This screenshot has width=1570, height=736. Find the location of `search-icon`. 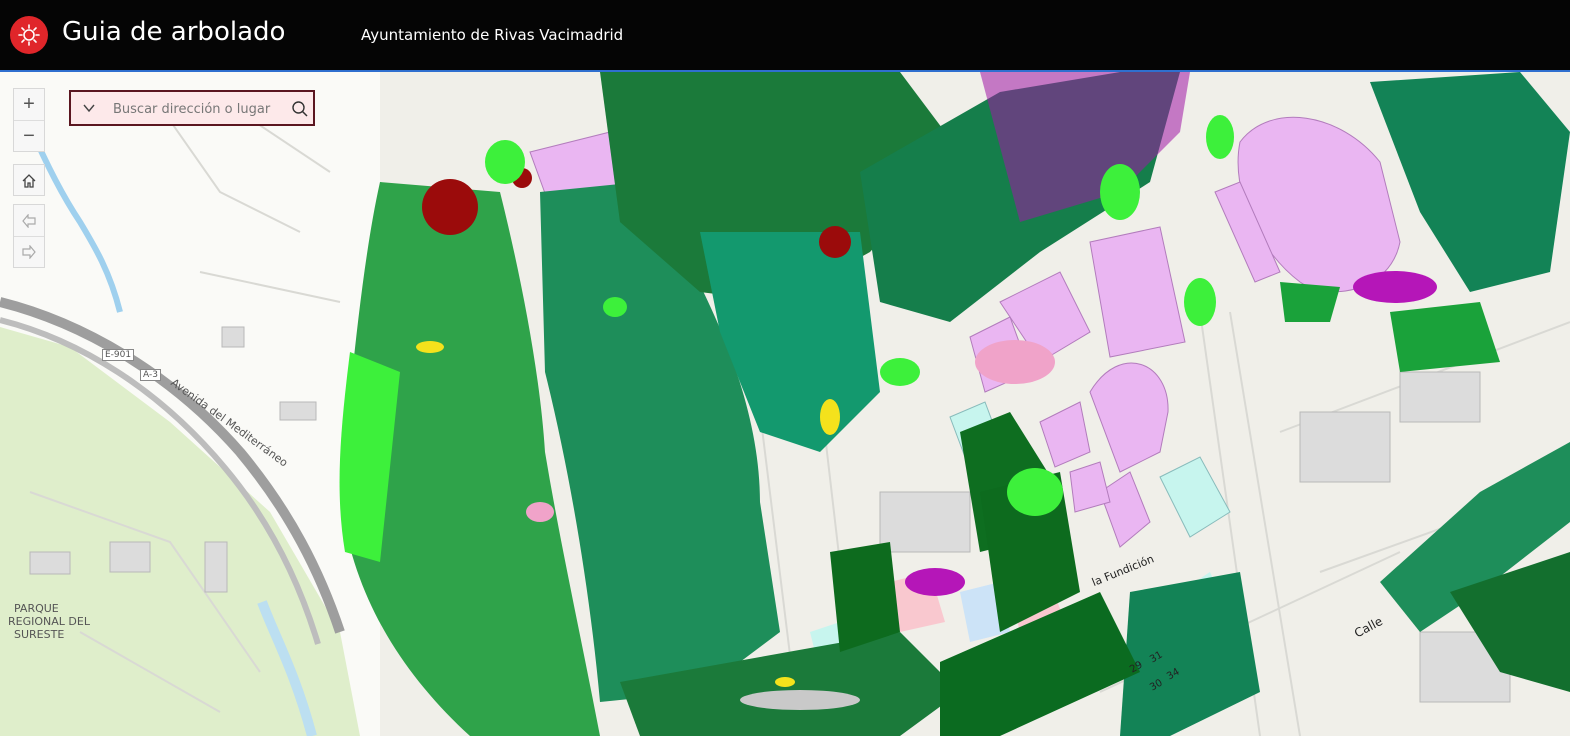

search-icon is located at coordinates (300, 109).